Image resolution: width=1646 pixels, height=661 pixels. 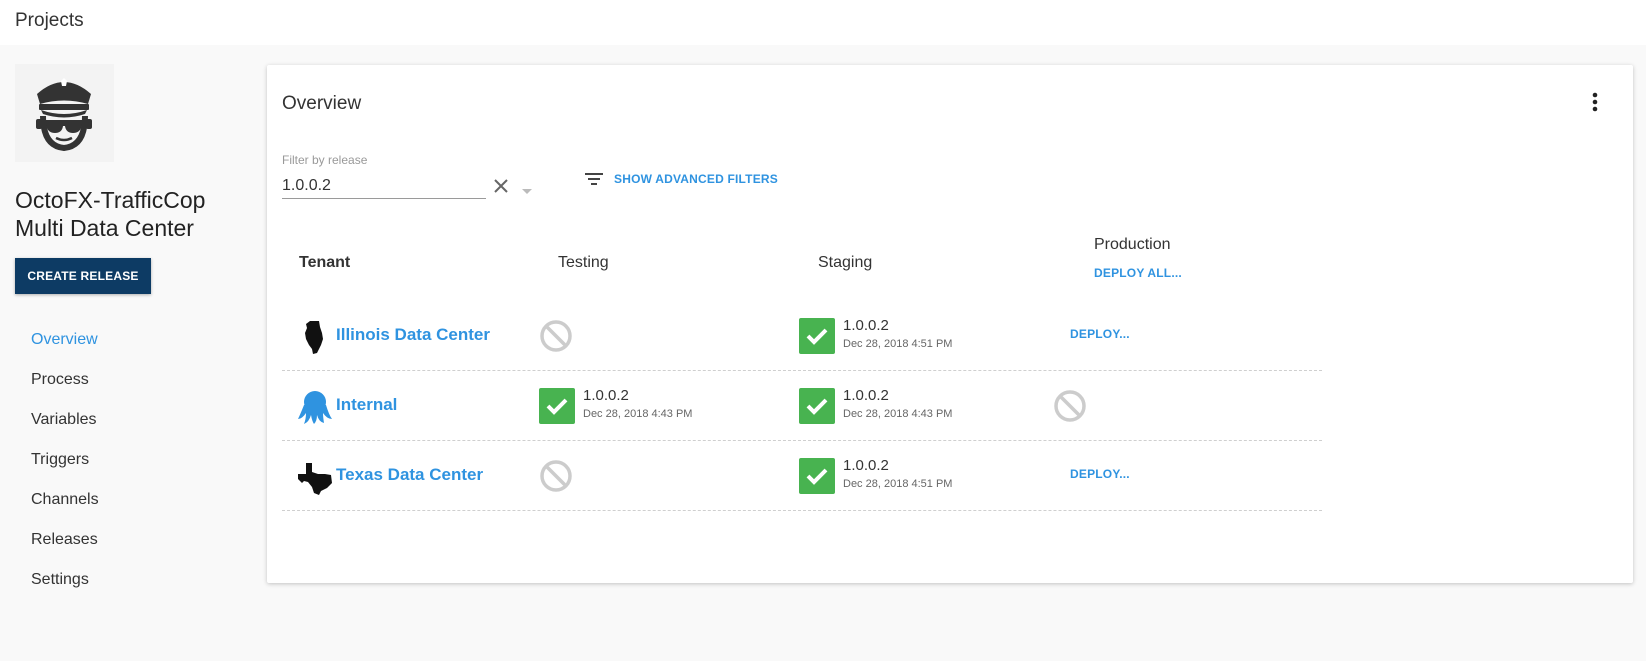 I want to click on show-advanced-filters-label: SHOW ADVANCED FILTERS, so click(x=696, y=179).